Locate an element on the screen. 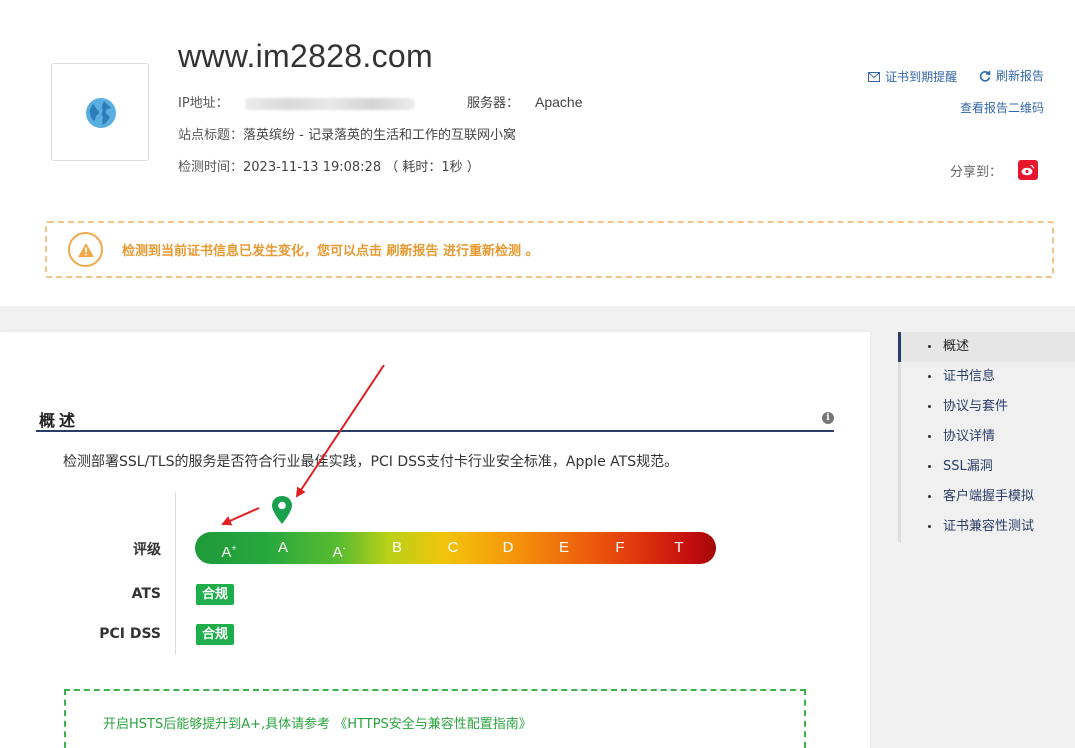 The height and width of the screenshot is (748, 1075). ats-label: ATS is located at coordinates (146, 594).